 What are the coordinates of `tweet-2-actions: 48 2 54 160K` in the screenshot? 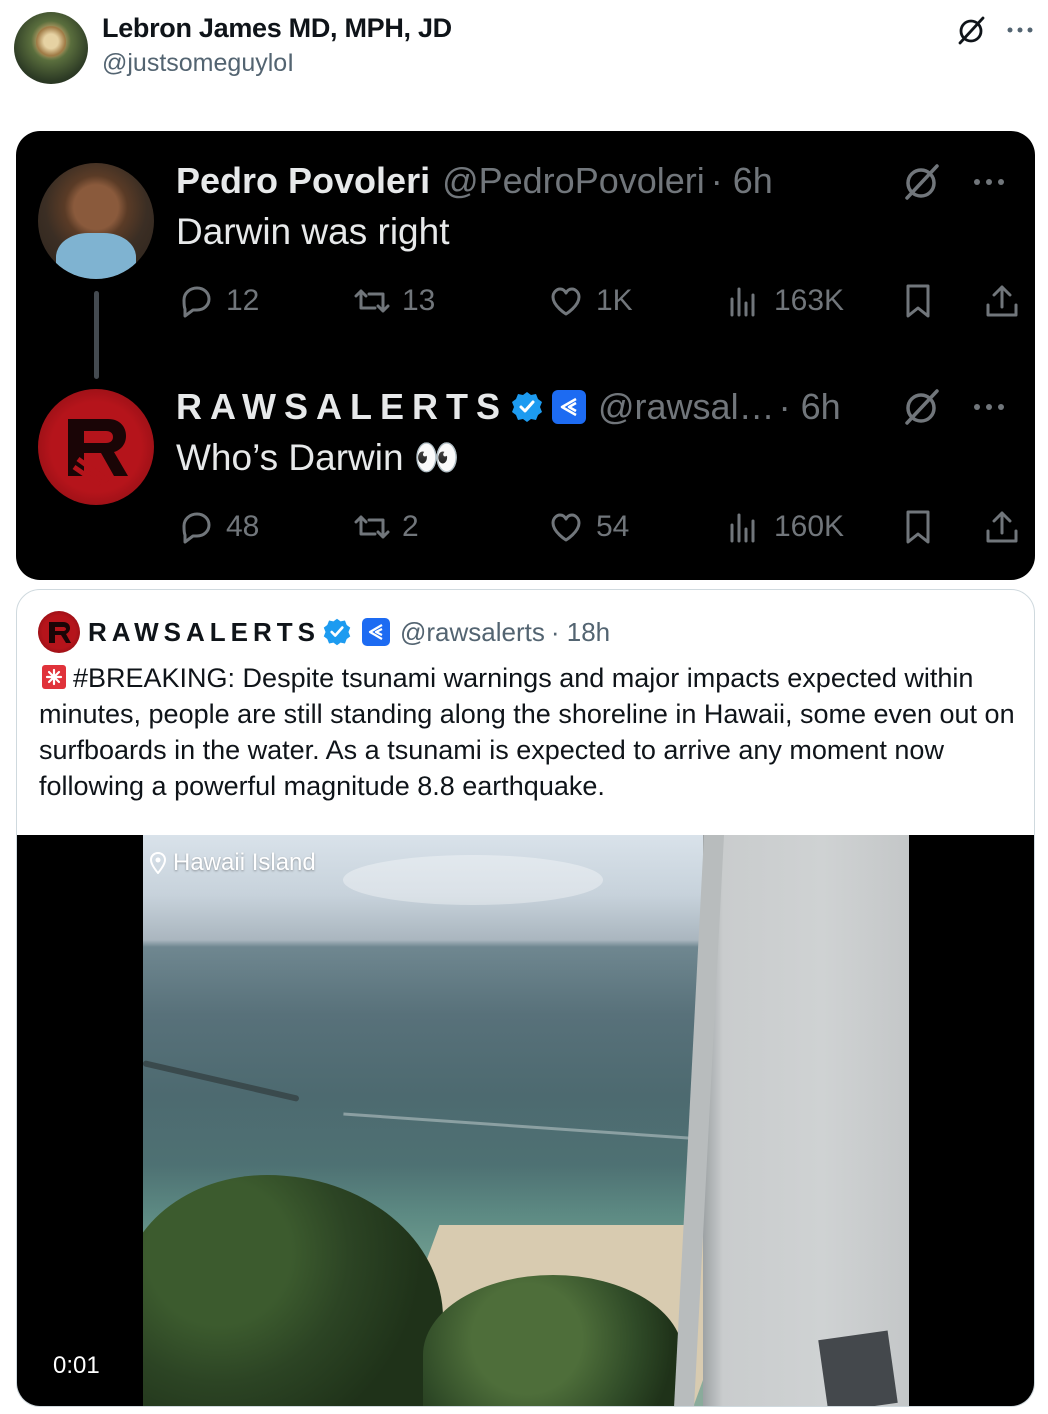 It's located at (597, 527).